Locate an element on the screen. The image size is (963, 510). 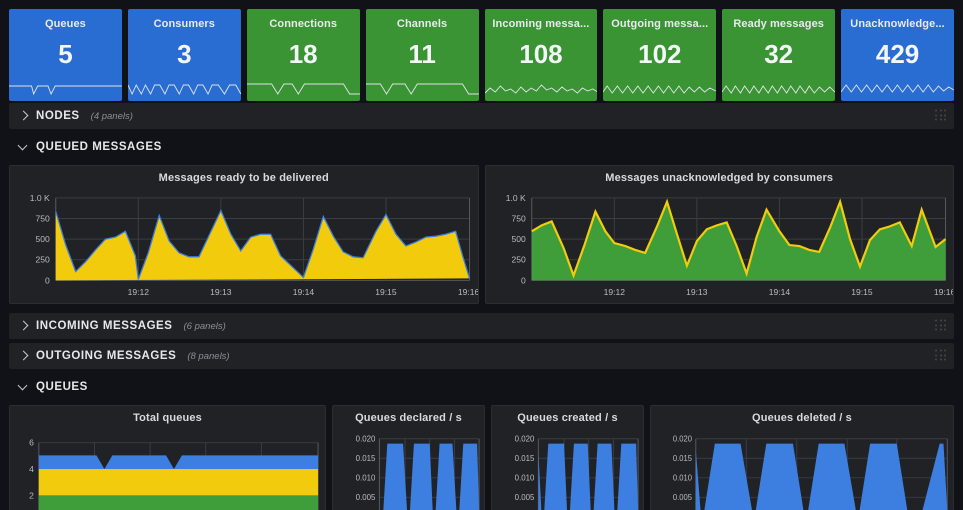
ytick-label: 0 is located at coordinates (523, 280).